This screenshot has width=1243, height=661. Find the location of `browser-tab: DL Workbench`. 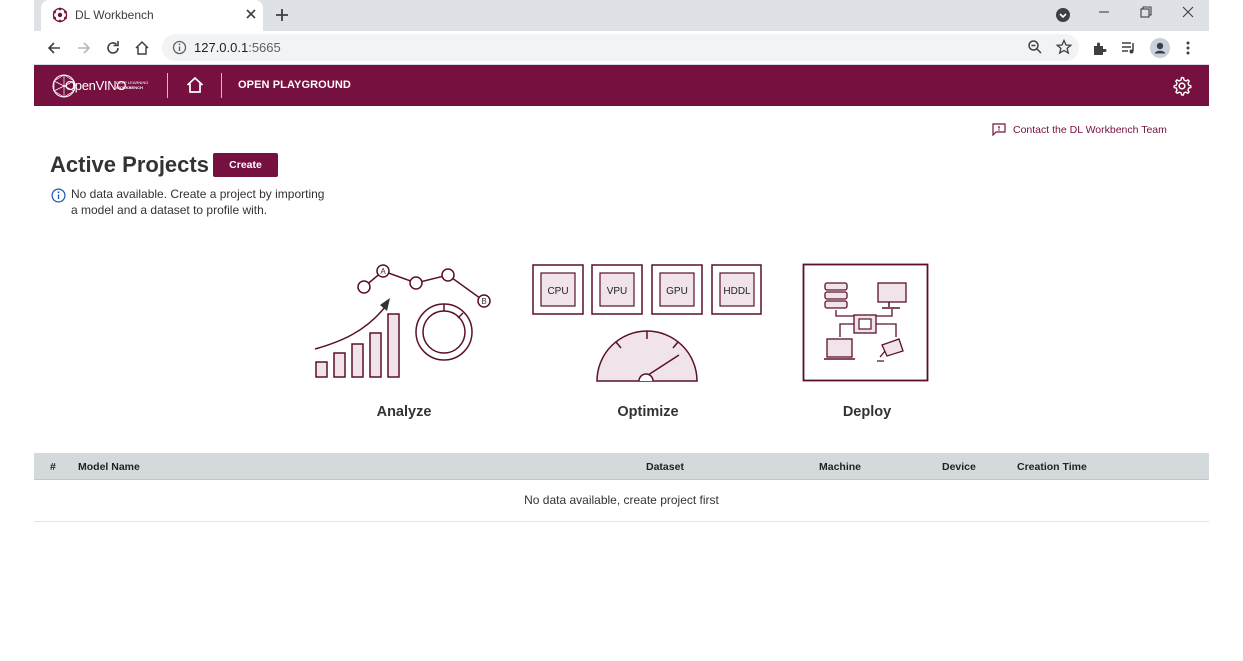

browser-tab: DL Workbench is located at coordinates (152, 15).